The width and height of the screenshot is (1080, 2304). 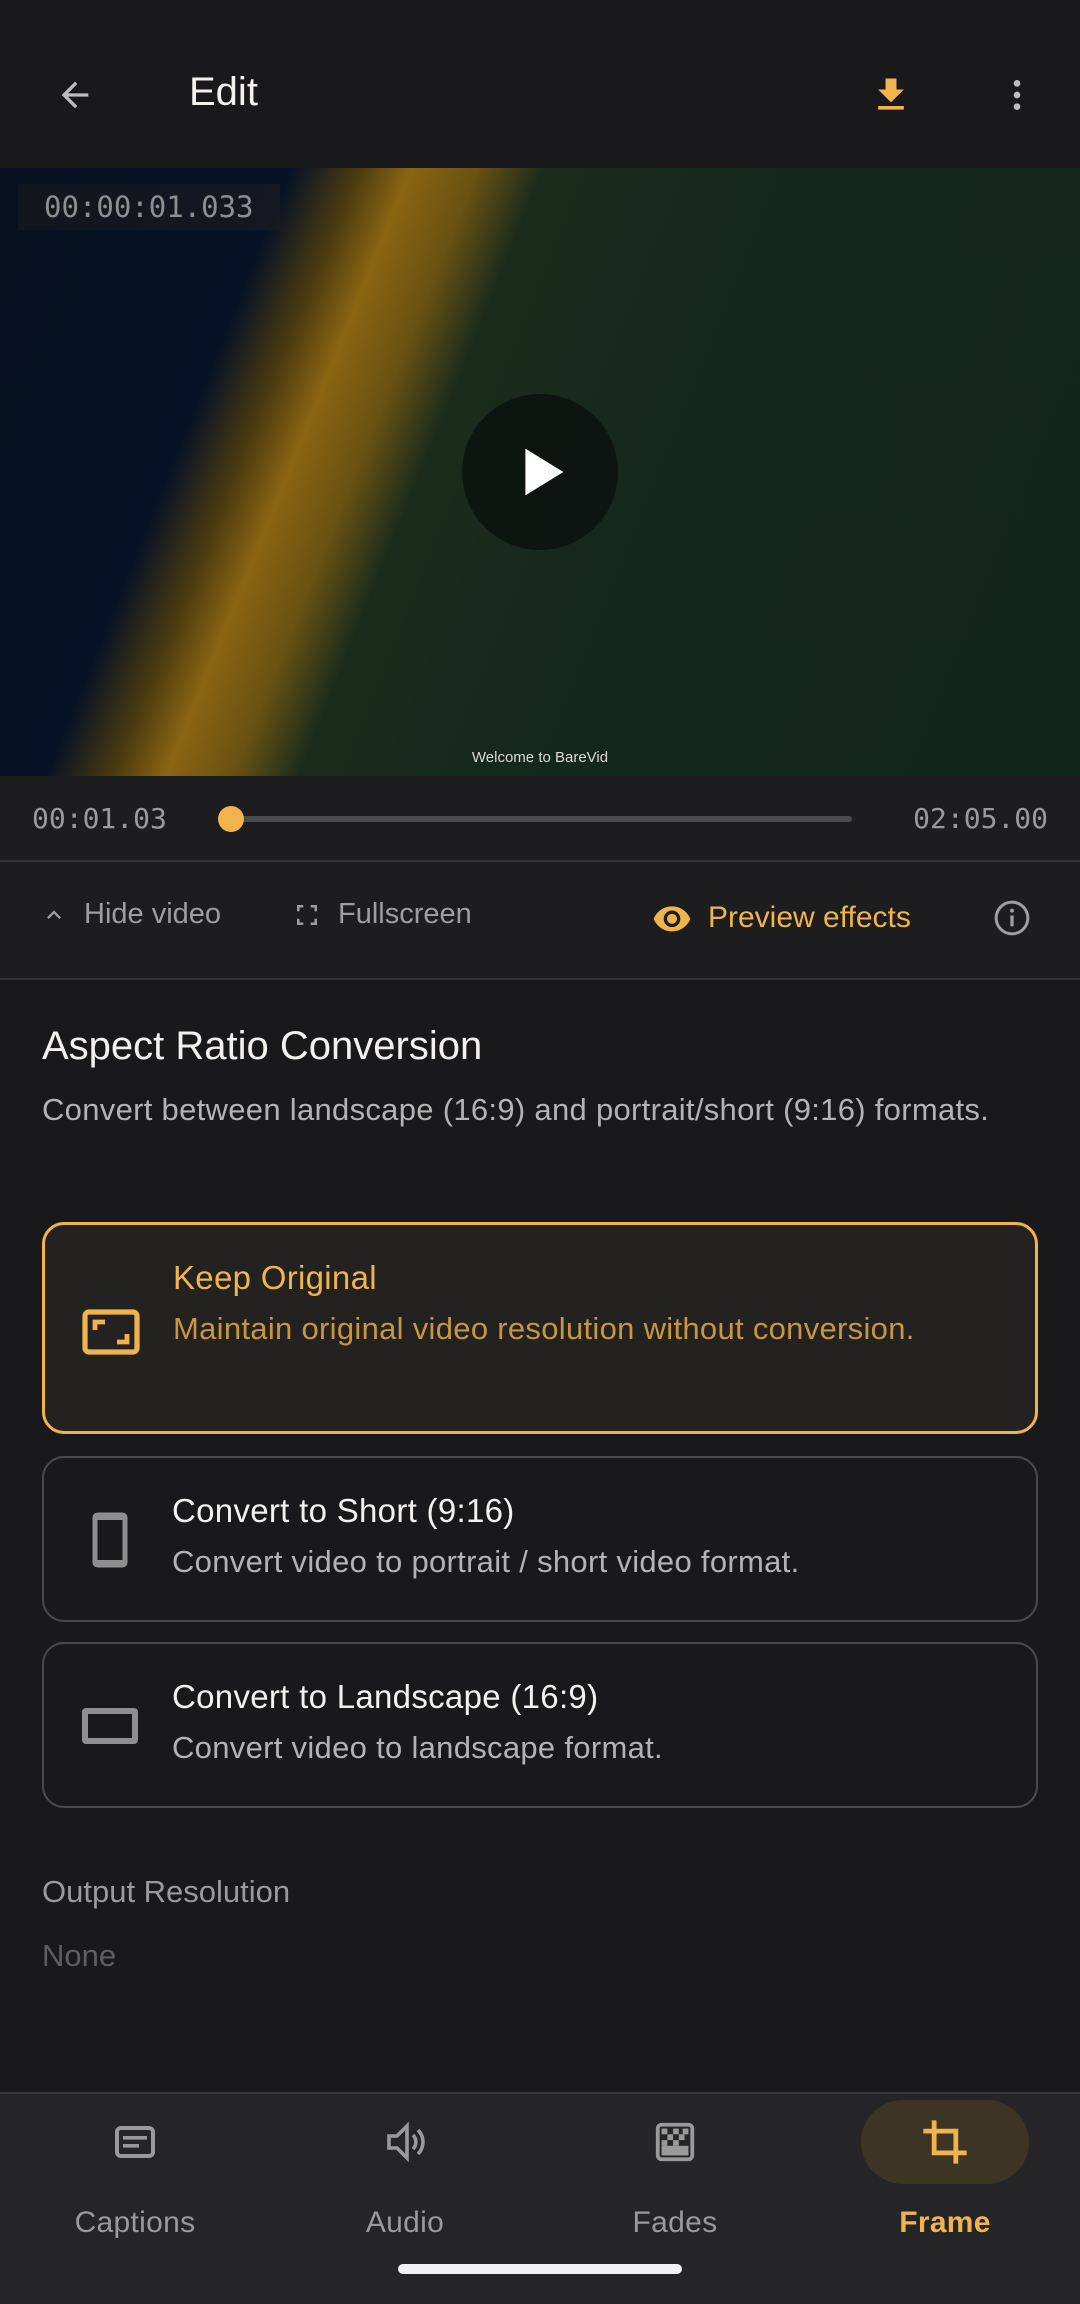 What do you see at coordinates (149, 207) in the screenshot?
I see `video-timecode: 00:00:01.033` at bounding box center [149, 207].